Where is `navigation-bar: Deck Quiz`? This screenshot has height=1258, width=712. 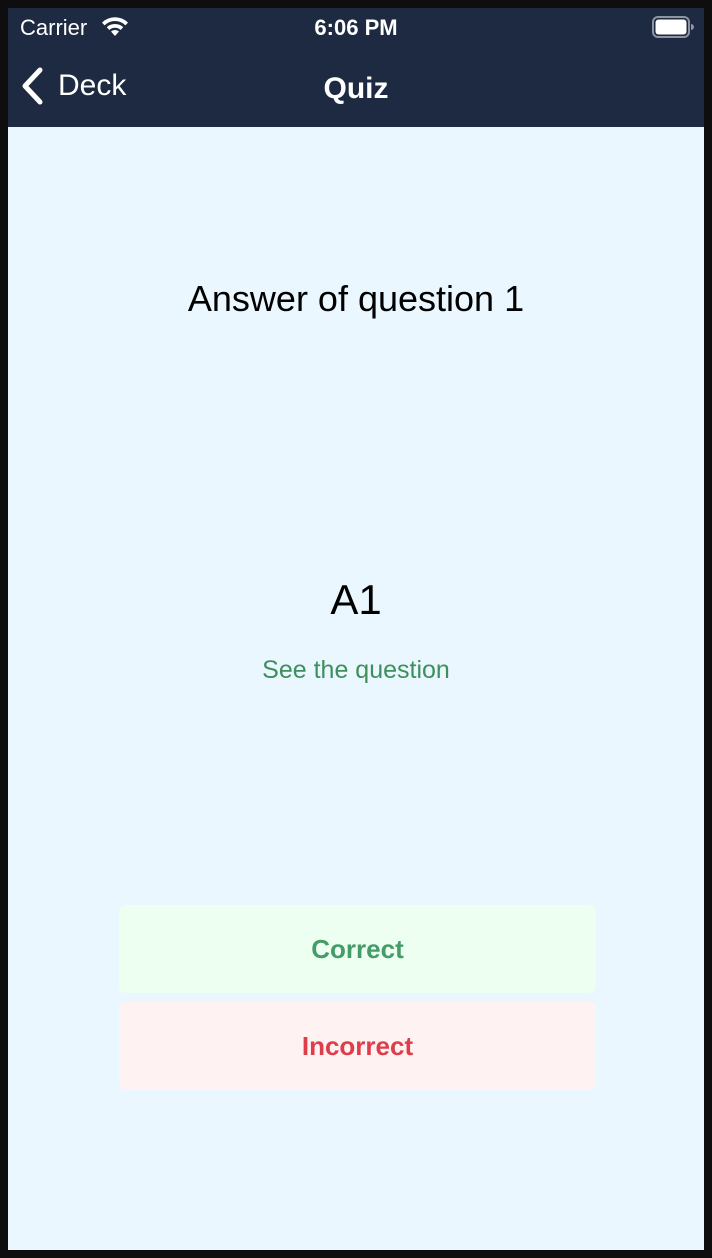 navigation-bar: Deck Quiz is located at coordinates (356, 87).